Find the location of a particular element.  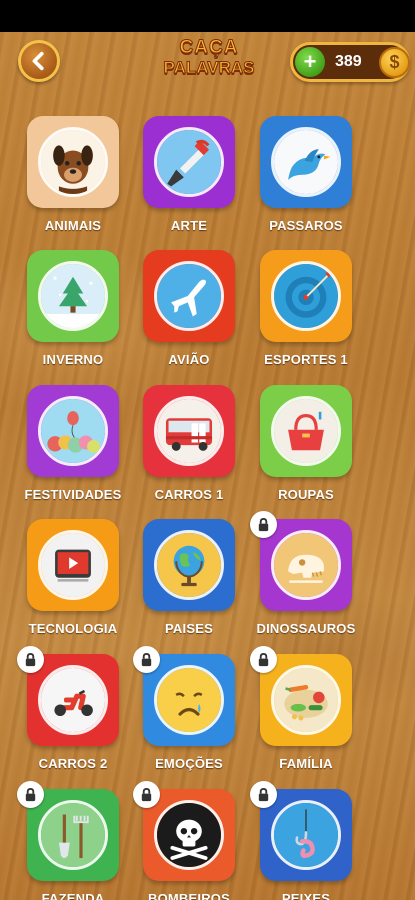

category-item: PAISES is located at coordinates (189, 586).